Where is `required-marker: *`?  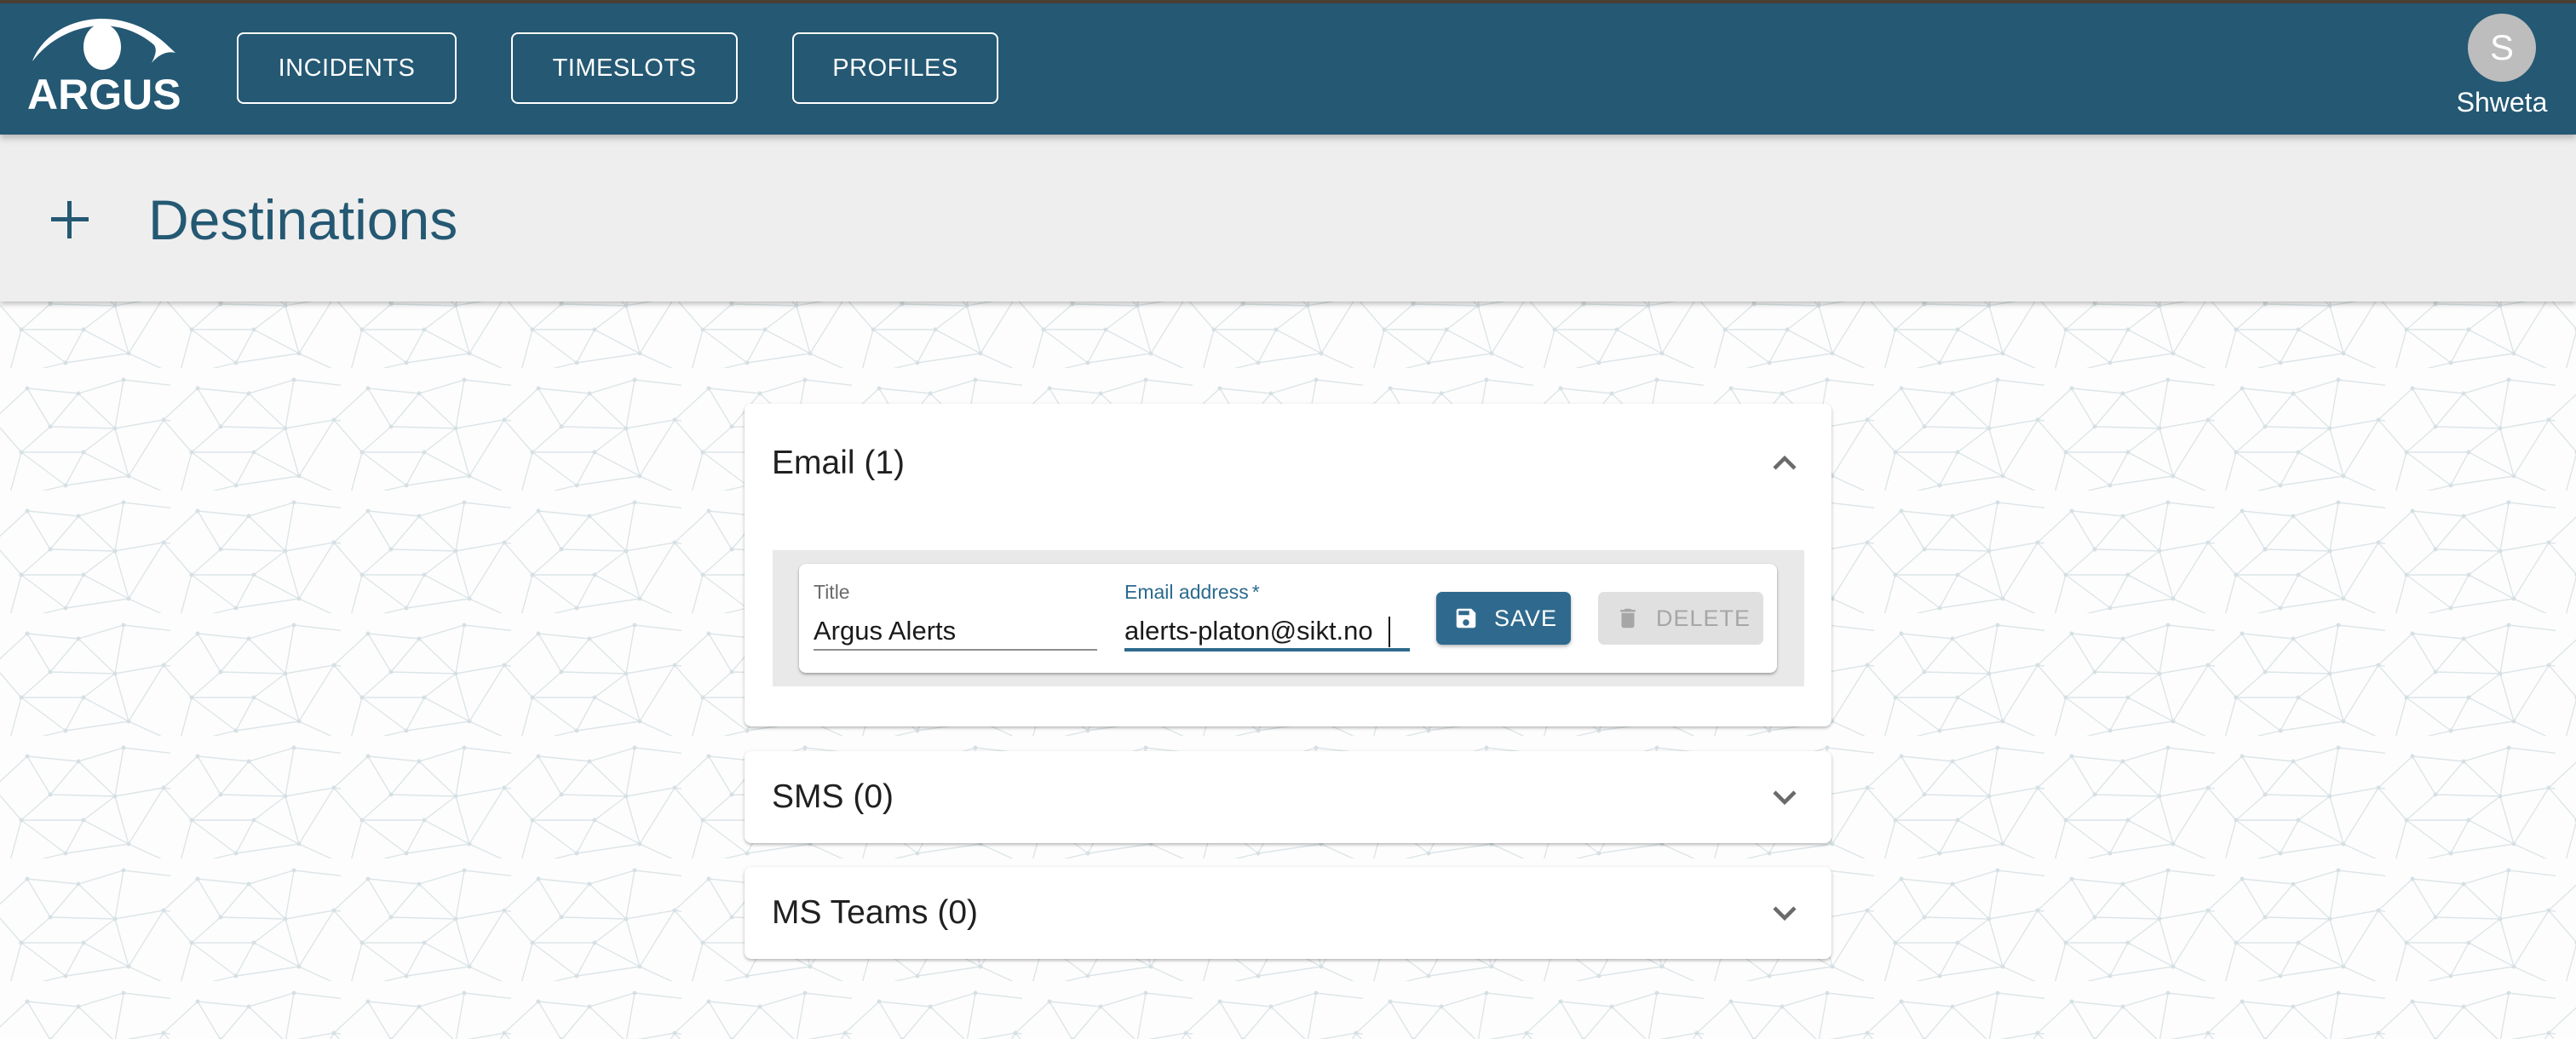
required-marker: * is located at coordinates (1256, 592).